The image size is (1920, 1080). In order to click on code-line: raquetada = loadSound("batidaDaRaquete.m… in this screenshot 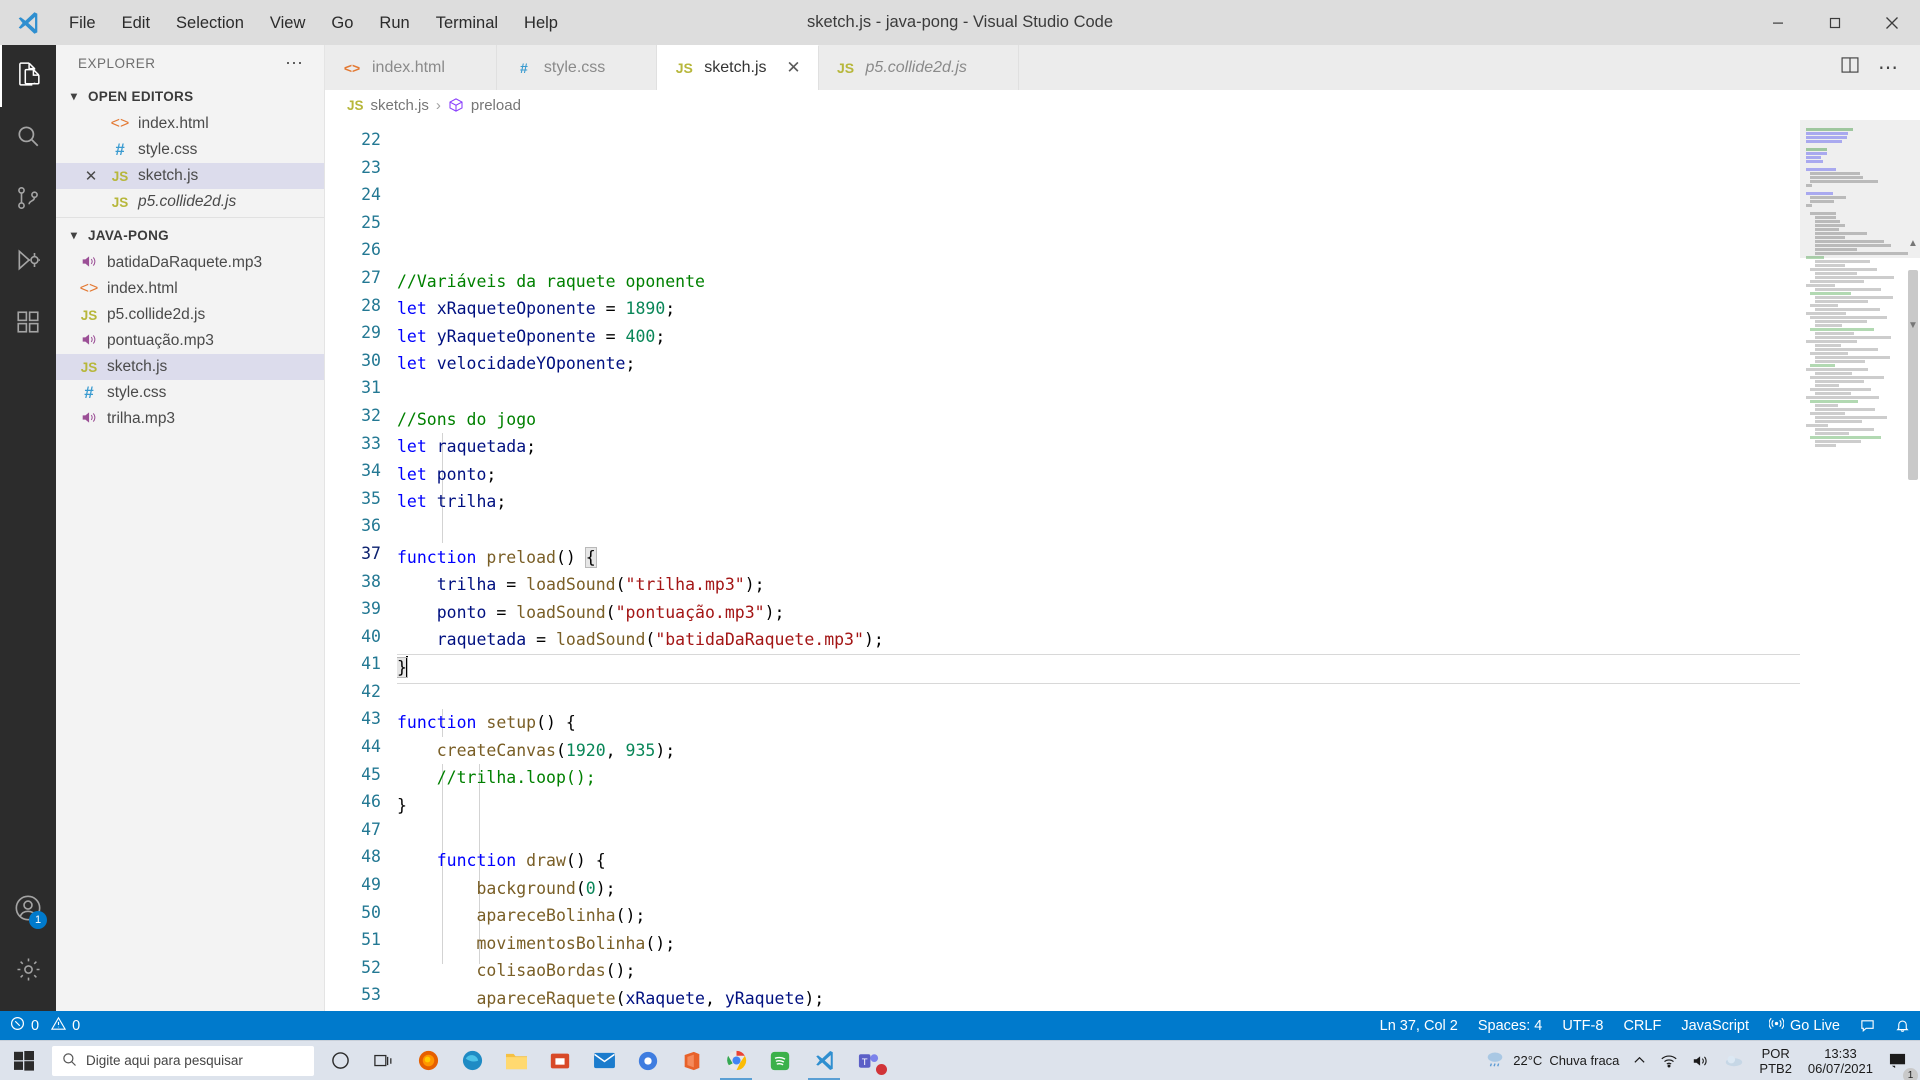, I will do `click(1098, 640)`.